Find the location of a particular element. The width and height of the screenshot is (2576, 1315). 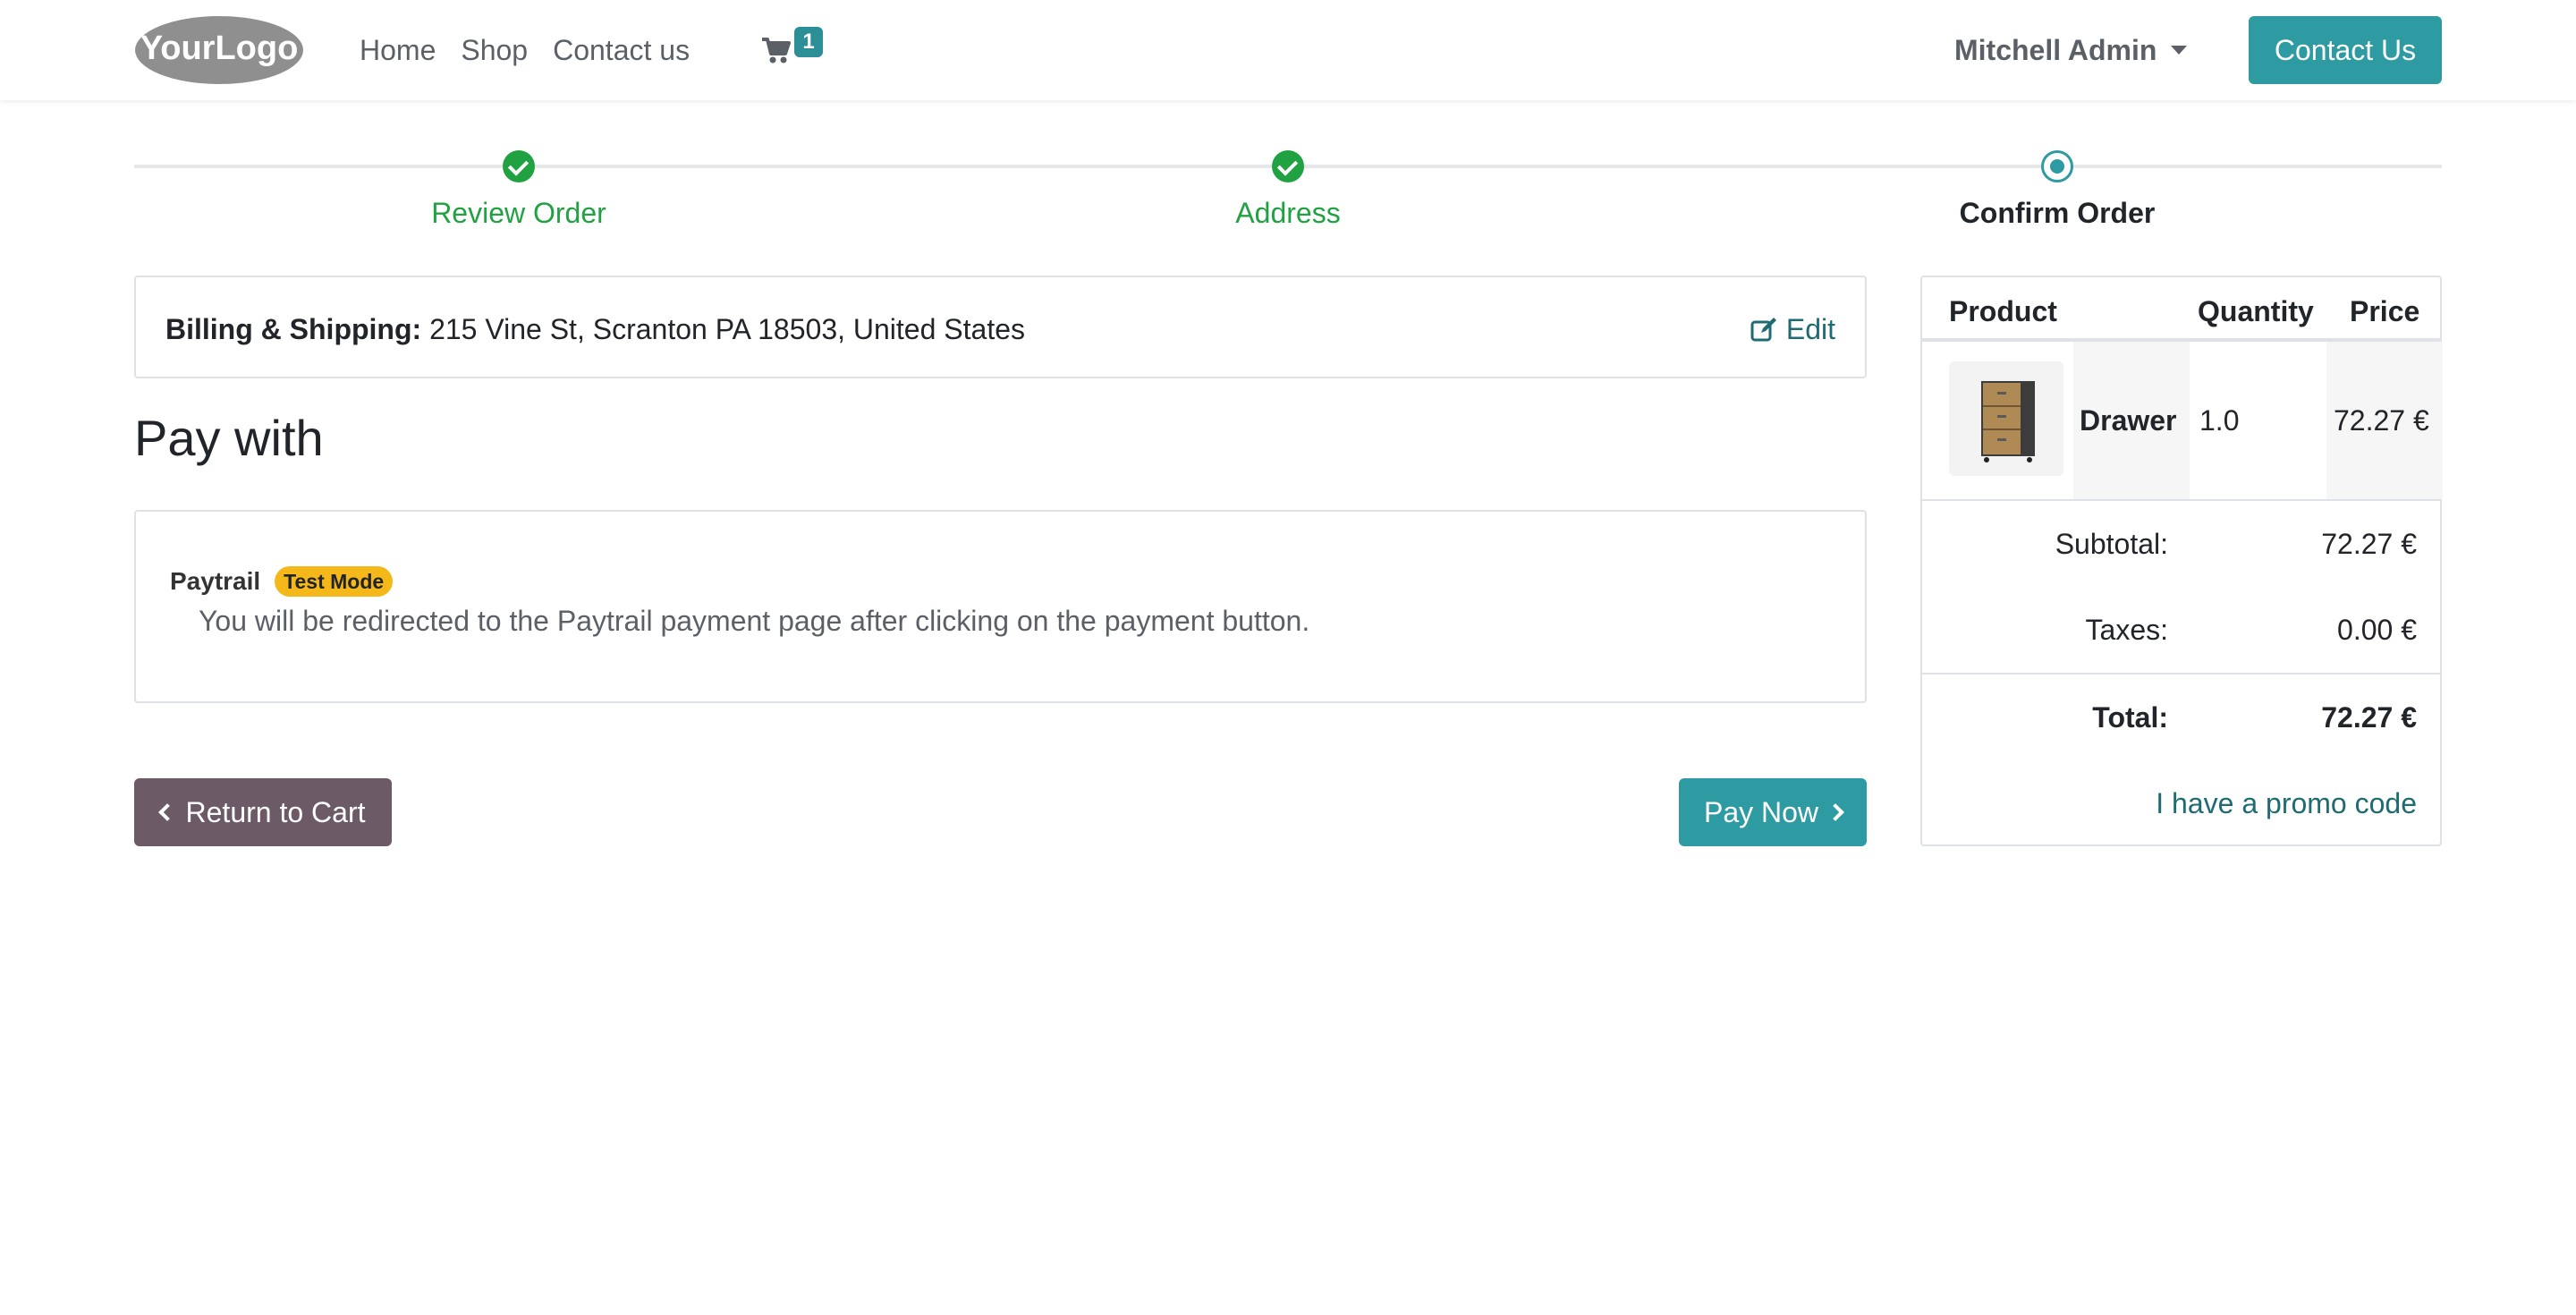

provider-name: Paytrail is located at coordinates (215, 581).